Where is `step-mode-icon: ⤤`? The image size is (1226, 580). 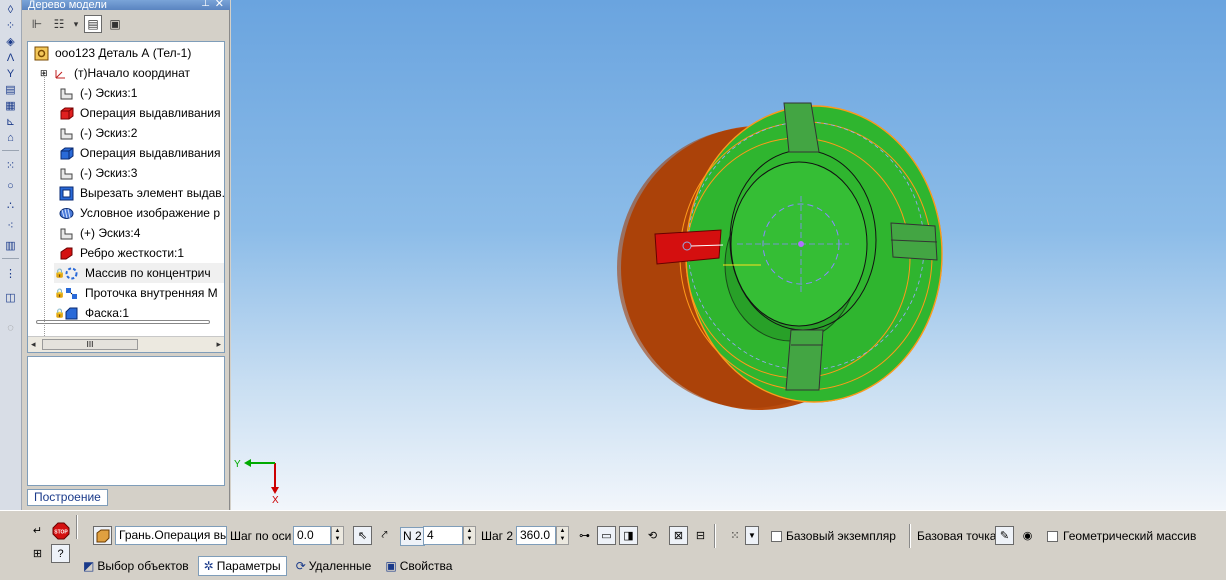
step-mode-icon: ⤤ is located at coordinates (384, 535).